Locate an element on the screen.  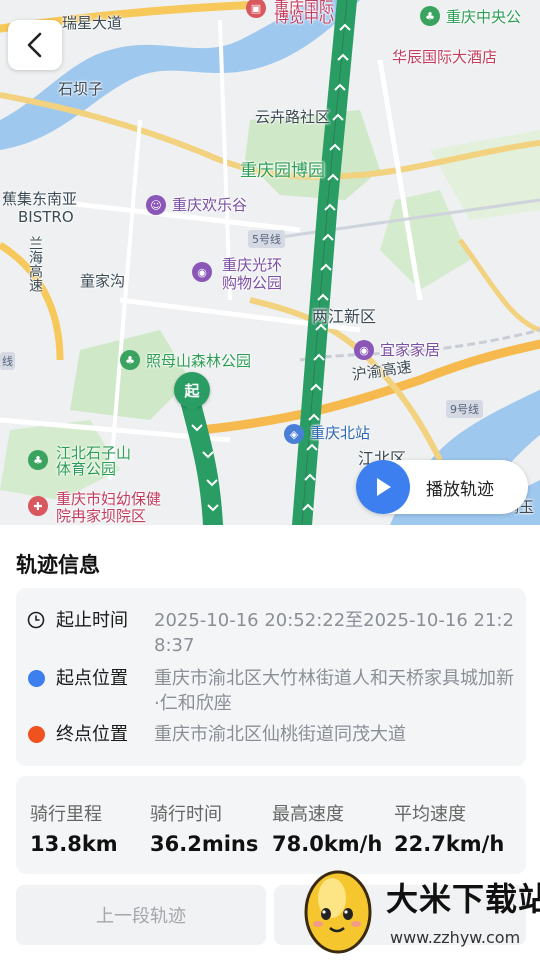
stat-avg-speed-value: 22.7km/h is located at coordinates (449, 844).